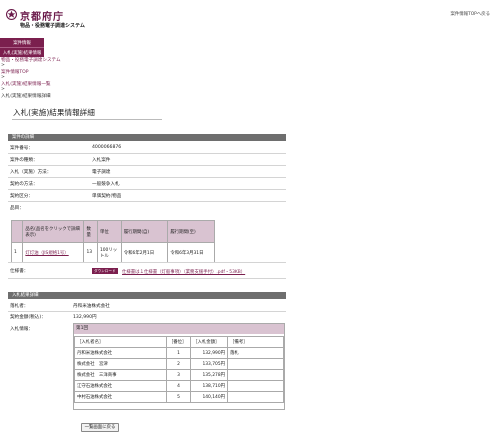 The width and height of the screenshot is (500, 443). I want to click on bid-round-header: 第1回, so click(179, 329).